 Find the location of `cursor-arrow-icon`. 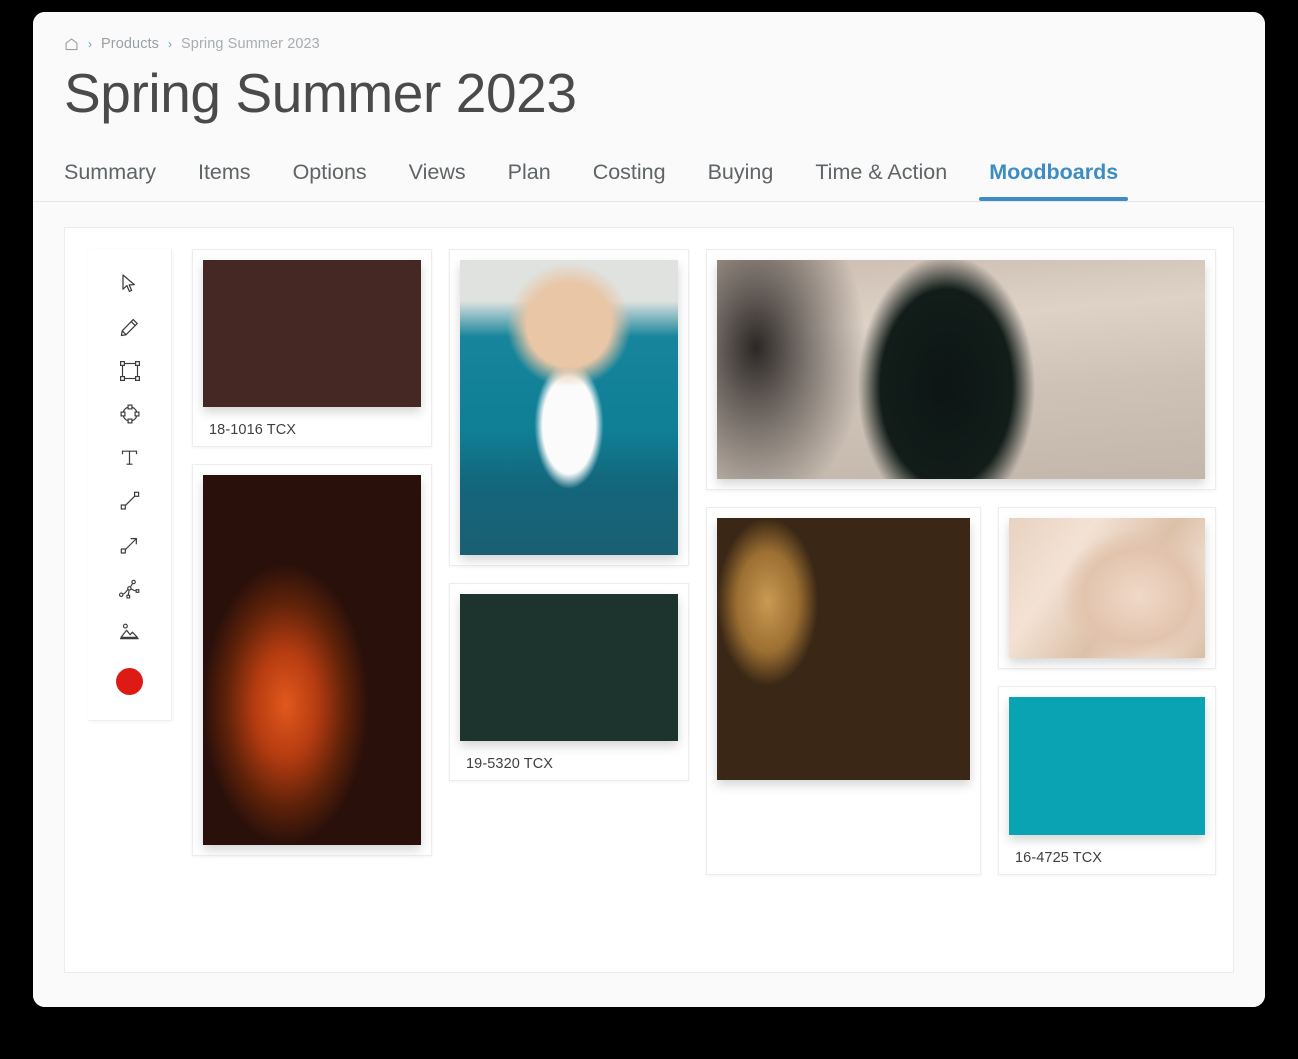

cursor-arrow-icon is located at coordinates (129, 283).